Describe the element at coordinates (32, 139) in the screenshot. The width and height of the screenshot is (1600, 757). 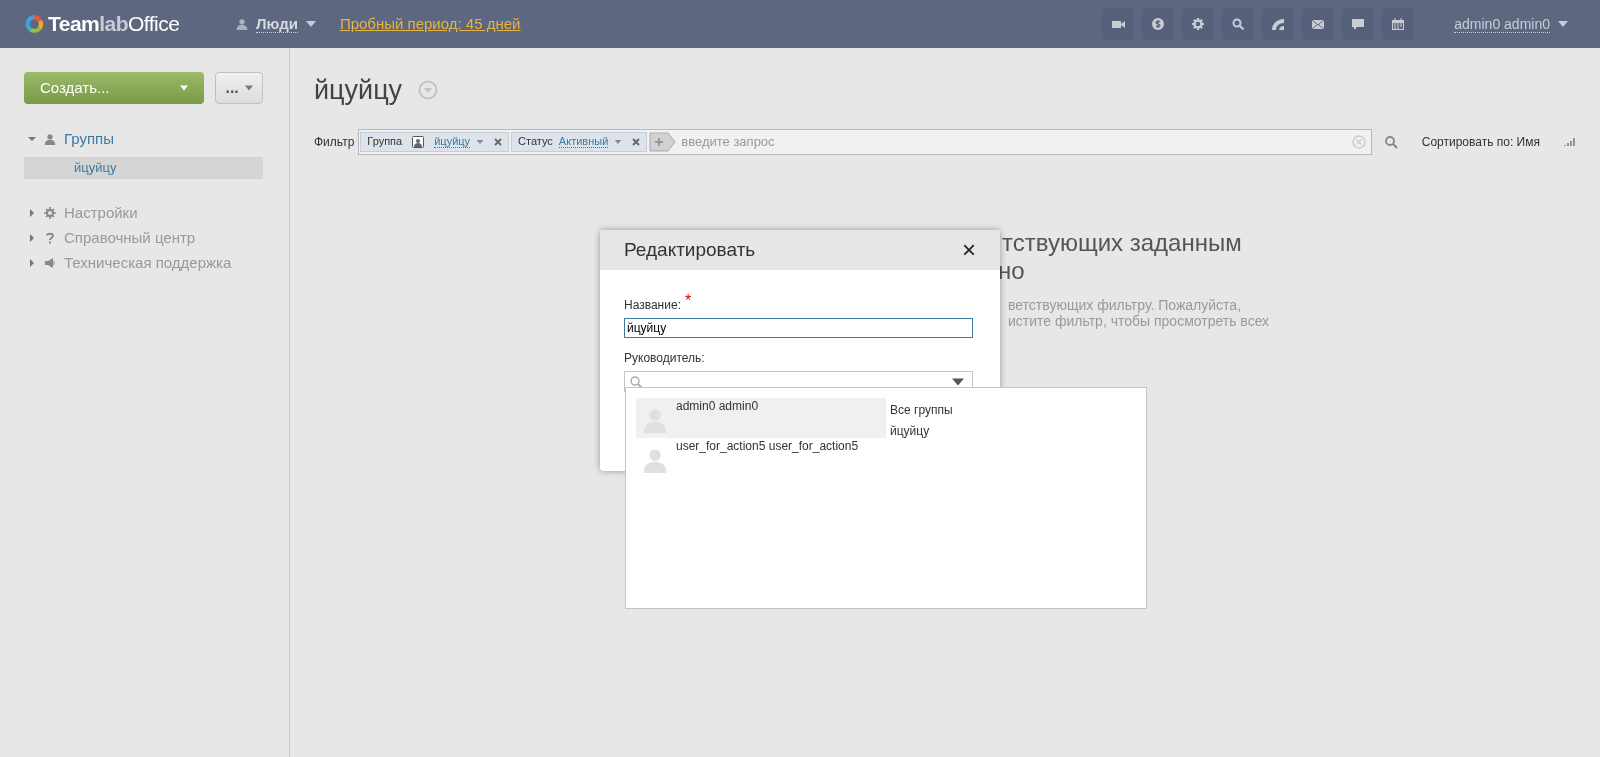
I see `expanded-arrow-icon` at that location.